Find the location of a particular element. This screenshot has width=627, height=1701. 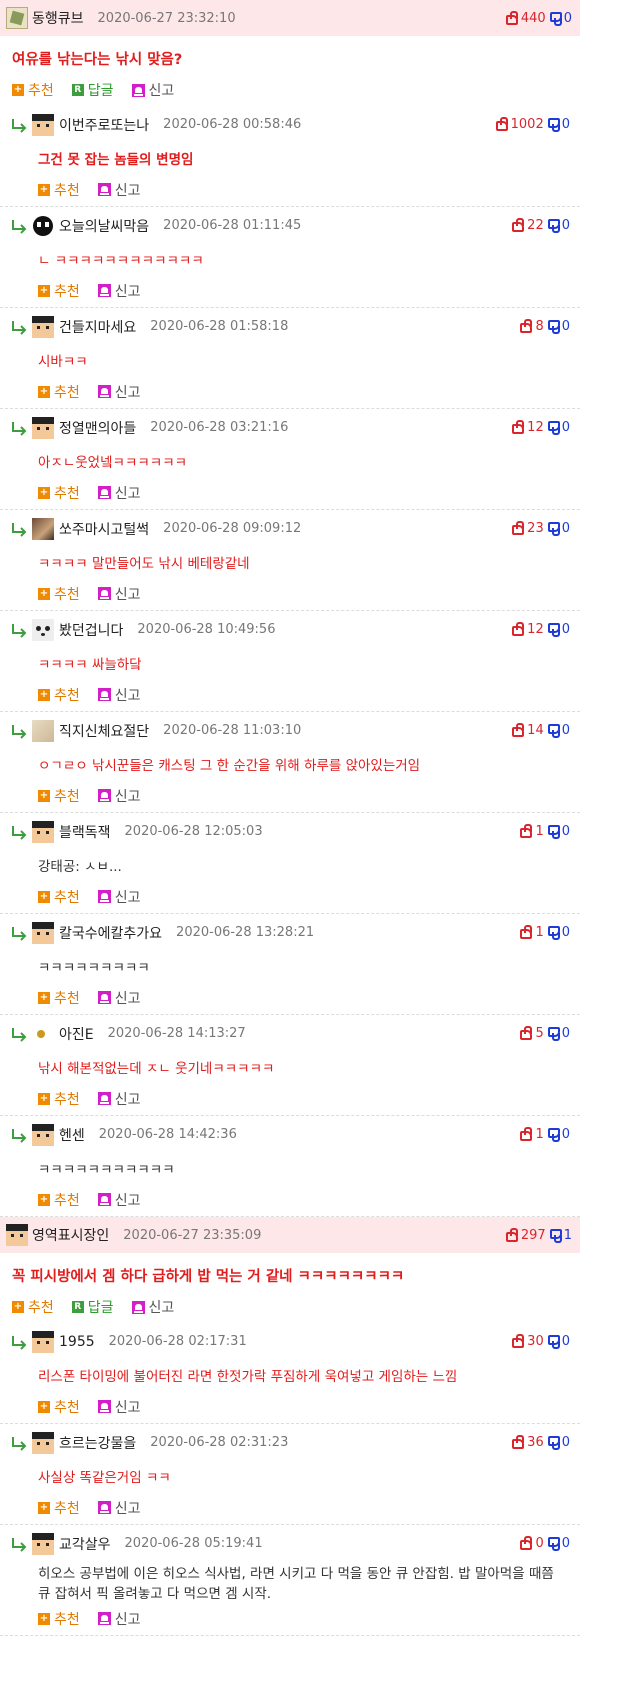

reply-text: ㅋㅋㅋㅋ 말만들어도 낚시 베테랑같네 is located at coordinates (144, 564).